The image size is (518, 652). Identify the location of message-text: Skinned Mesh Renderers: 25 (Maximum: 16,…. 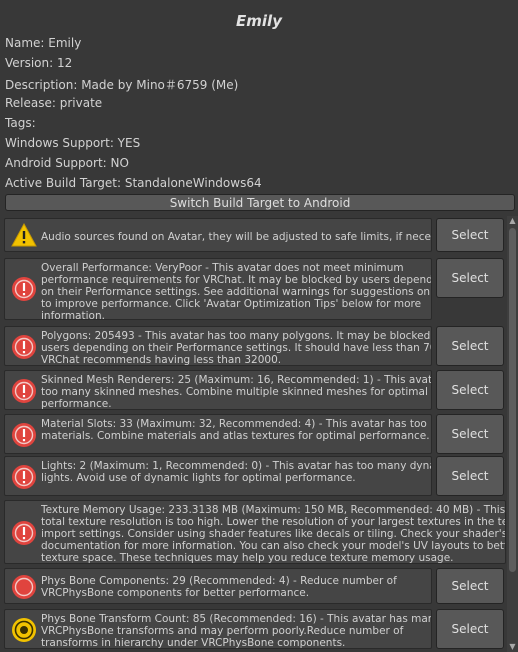
(236, 392).